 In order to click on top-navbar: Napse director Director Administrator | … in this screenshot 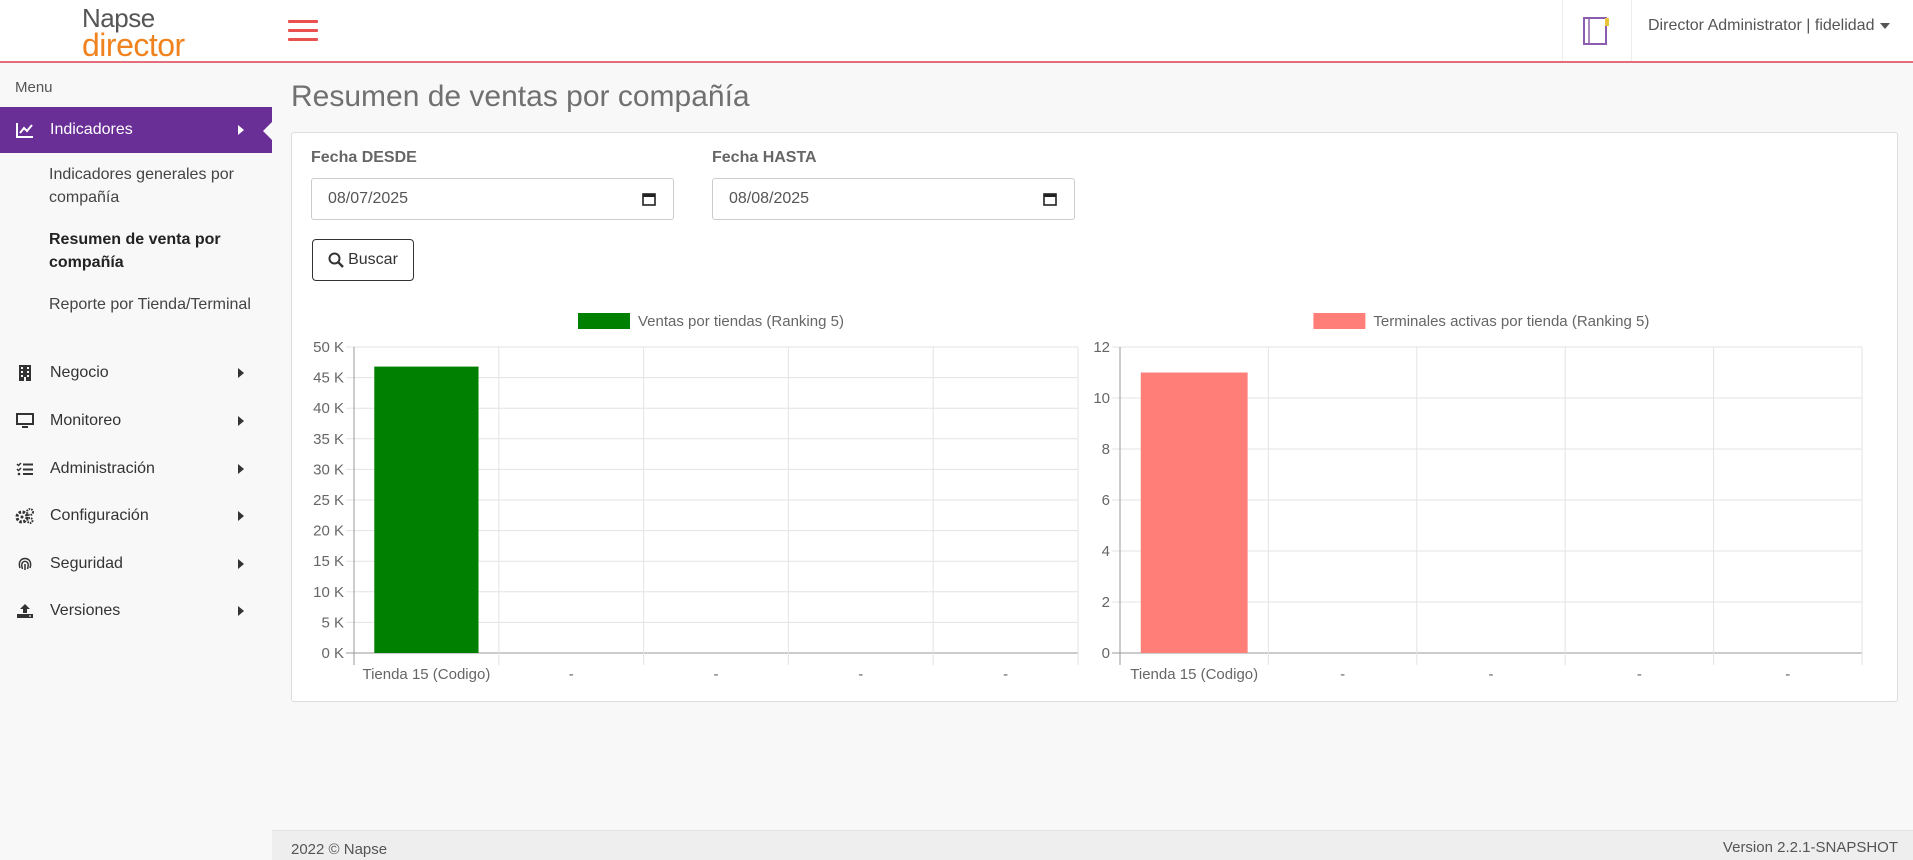, I will do `click(956, 31)`.